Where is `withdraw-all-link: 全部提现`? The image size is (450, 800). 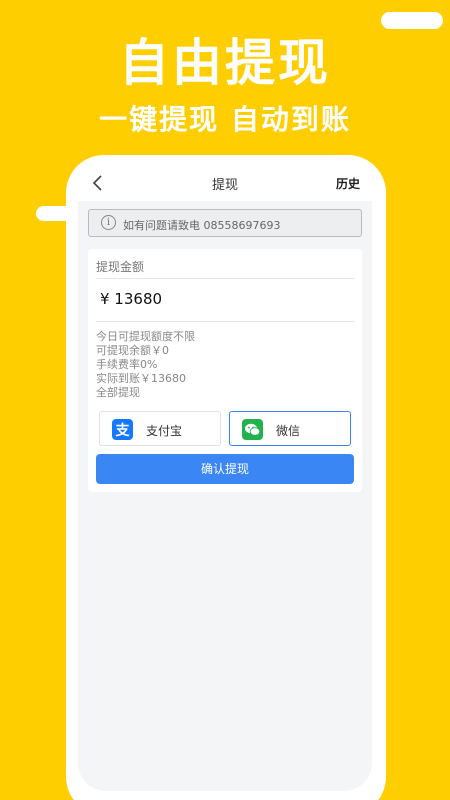
withdraw-all-link: 全部提现 is located at coordinates (118, 393).